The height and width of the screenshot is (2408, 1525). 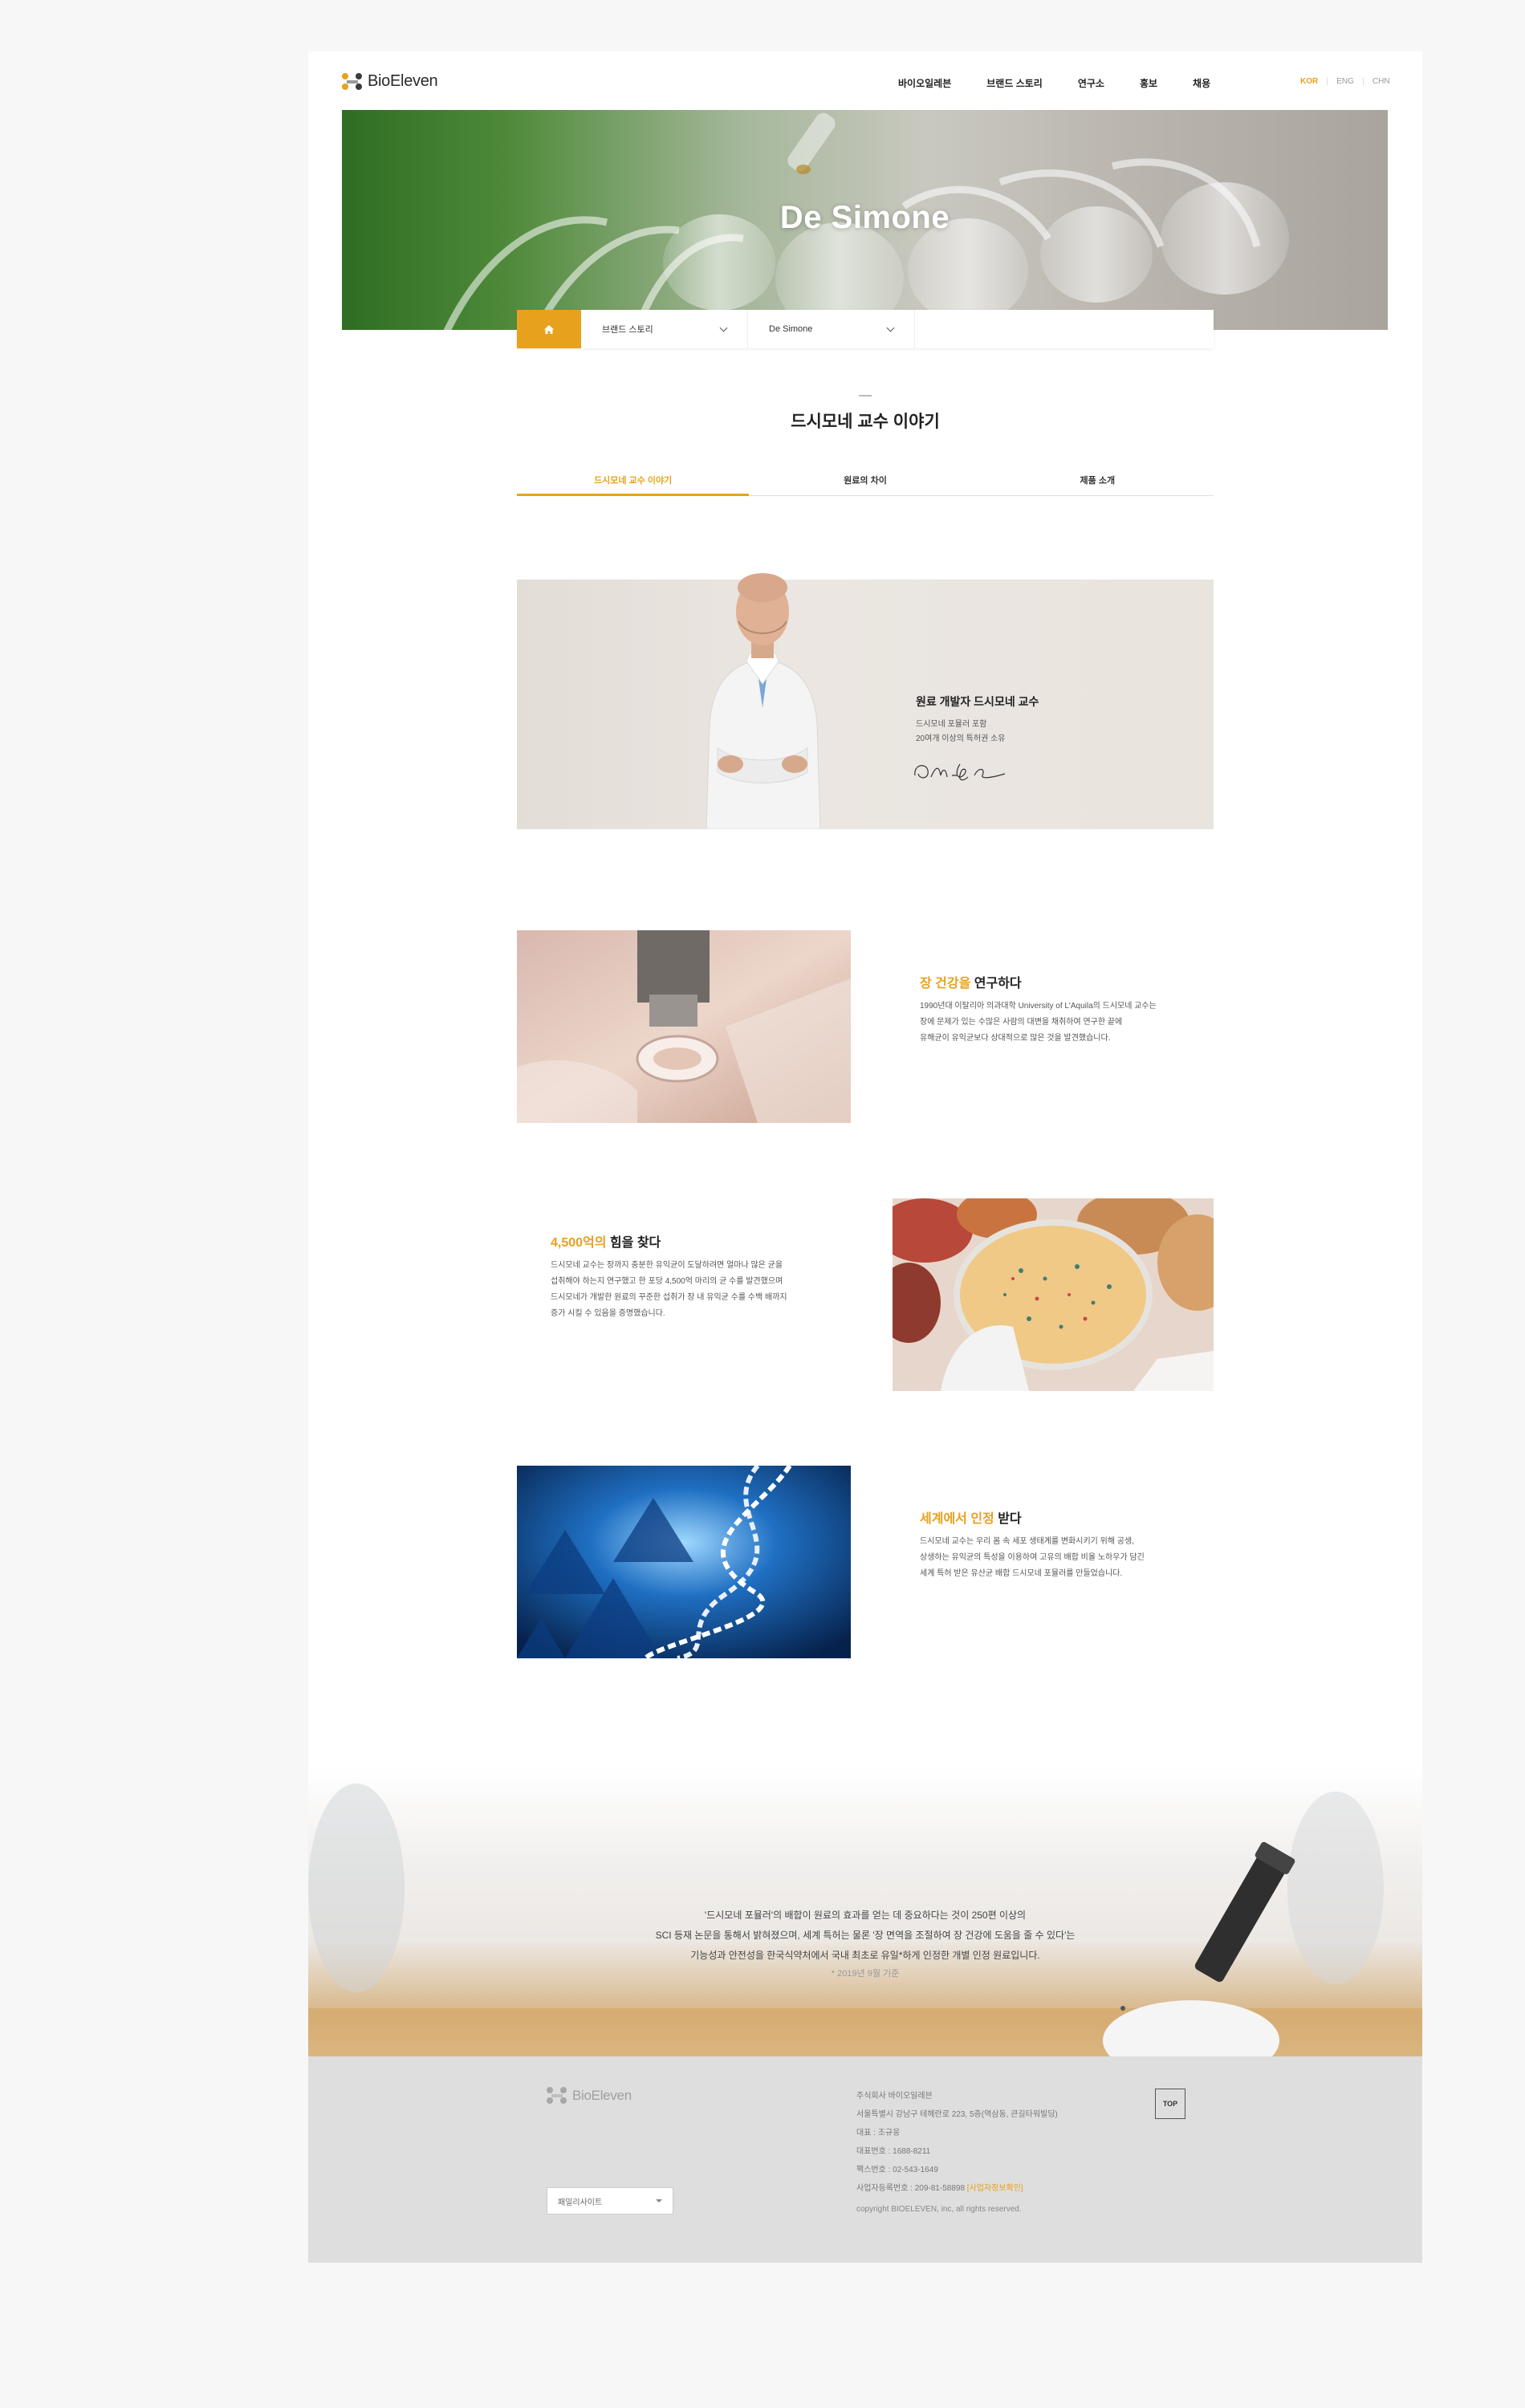 What do you see at coordinates (1309, 81) in the screenshot?
I see `lang-kor: KOR` at bounding box center [1309, 81].